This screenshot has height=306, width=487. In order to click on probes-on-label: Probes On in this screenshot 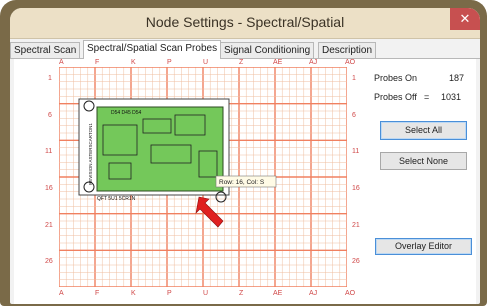, I will do `click(396, 78)`.